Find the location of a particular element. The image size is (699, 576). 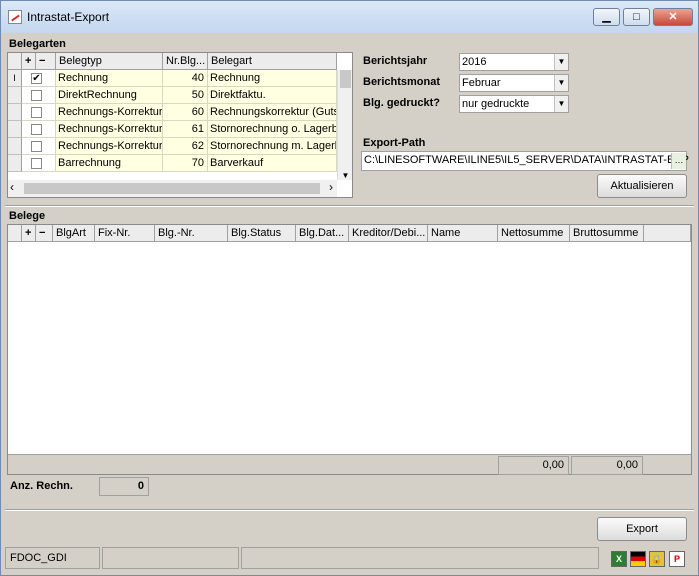

lock-icon: 🔒 is located at coordinates (657, 559).